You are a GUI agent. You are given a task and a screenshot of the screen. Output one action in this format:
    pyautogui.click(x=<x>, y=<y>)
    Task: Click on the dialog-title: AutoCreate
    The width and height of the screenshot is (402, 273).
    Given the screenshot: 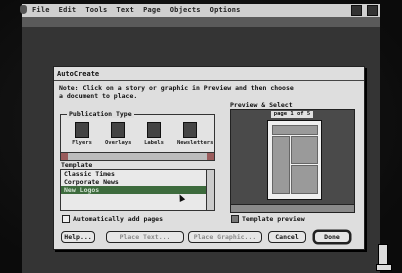 What is the action you would take?
    pyautogui.click(x=78, y=74)
    